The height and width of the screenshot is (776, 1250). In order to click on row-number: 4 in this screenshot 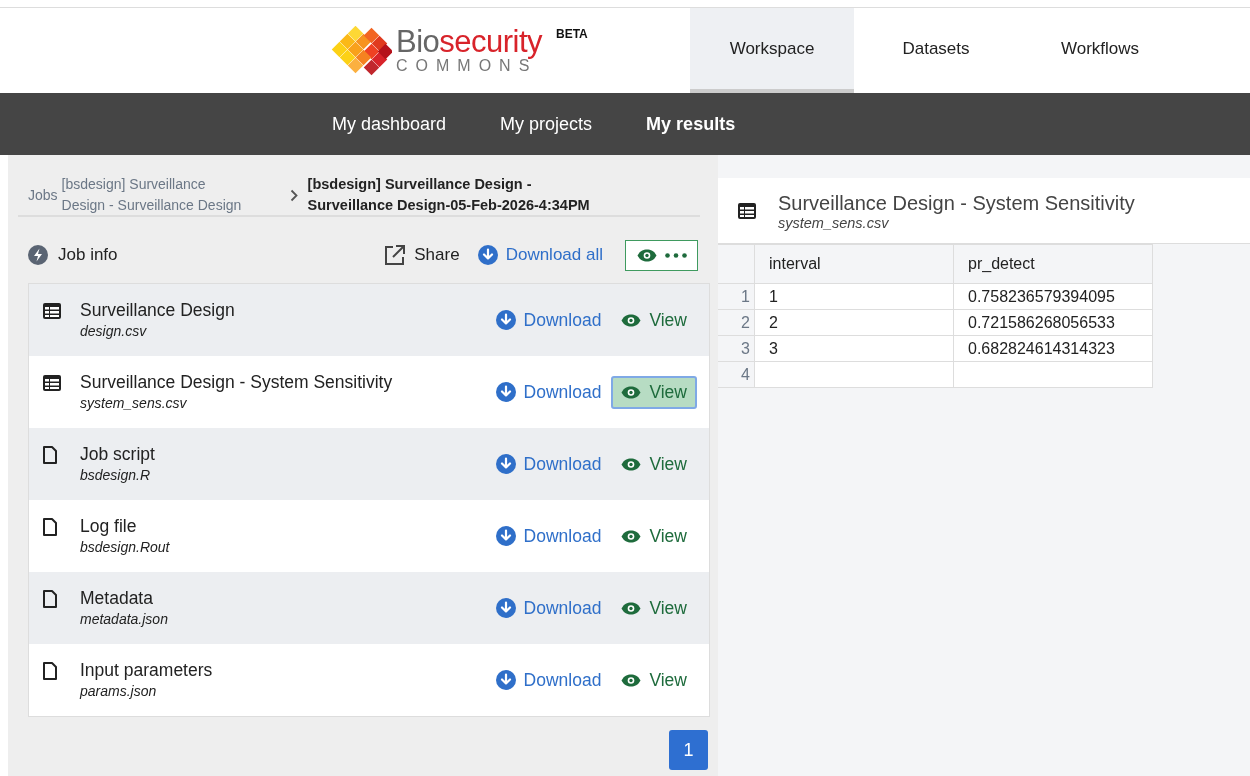, I will do `click(736, 374)`.